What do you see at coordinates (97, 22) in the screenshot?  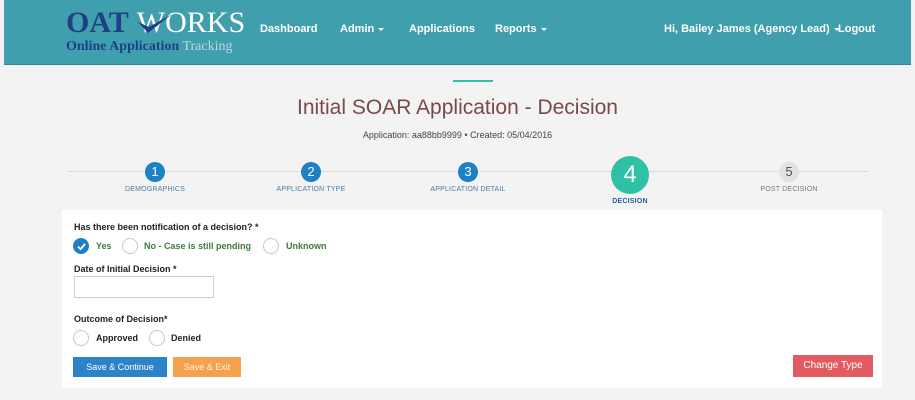 I see `logo-oat-text: OAT` at bounding box center [97, 22].